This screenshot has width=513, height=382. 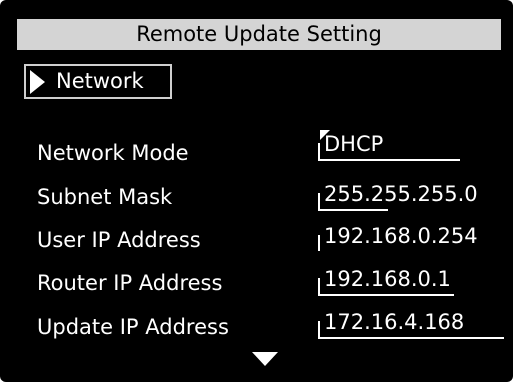 What do you see at coordinates (394, 322) in the screenshot?
I see `update-ip-address-value: 172.16.4.168` at bounding box center [394, 322].